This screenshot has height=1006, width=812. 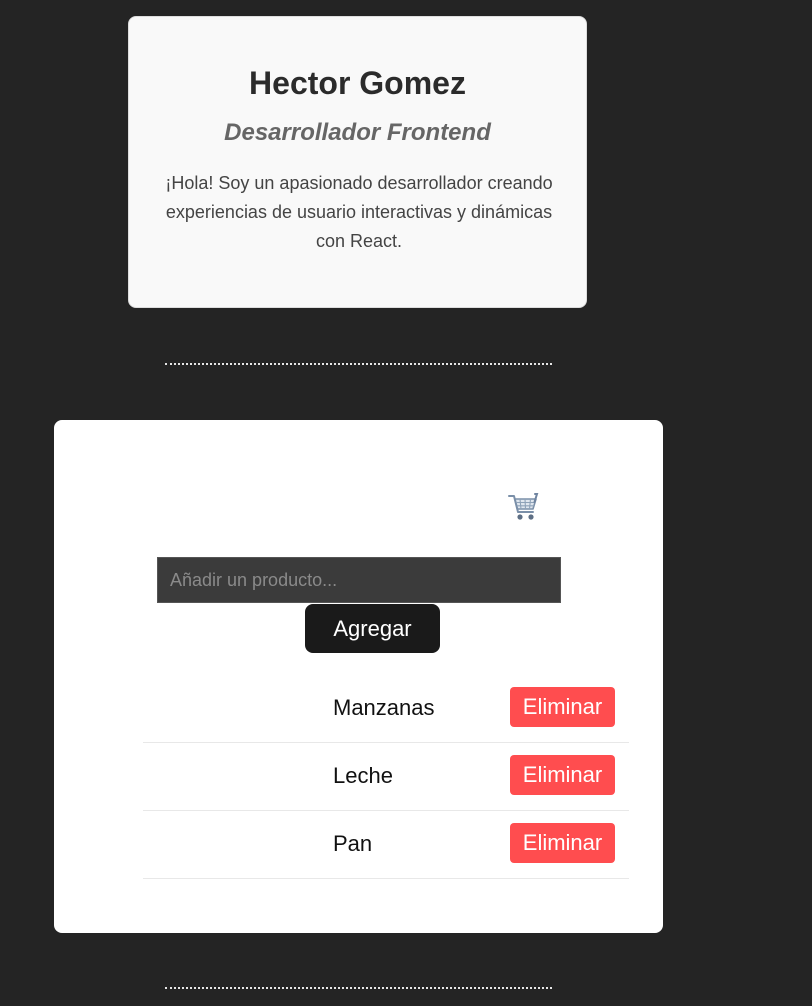 What do you see at coordinates (357, 132) in the screenshot?
I see `profile-role: Desarrollador Frontend` at bounding box center [357, 132].